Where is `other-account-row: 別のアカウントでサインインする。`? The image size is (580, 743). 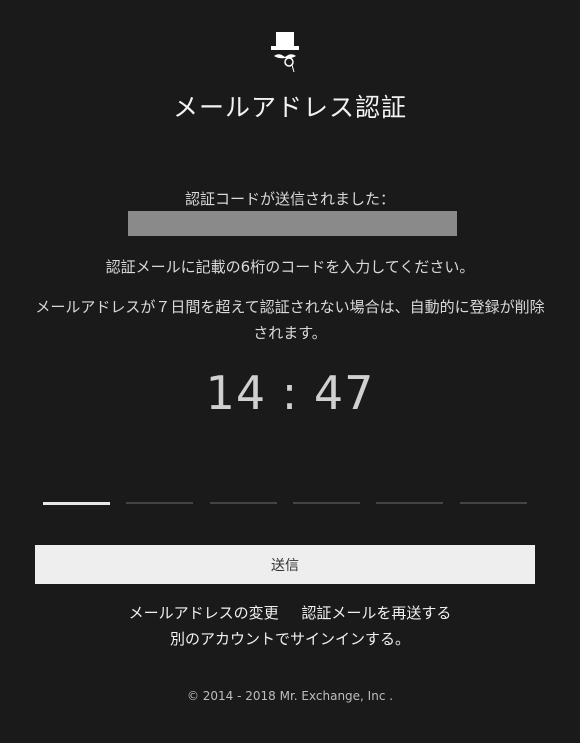 other-account-row: 別のアカウントでサインインする。 is located at coordinates (290, 638).